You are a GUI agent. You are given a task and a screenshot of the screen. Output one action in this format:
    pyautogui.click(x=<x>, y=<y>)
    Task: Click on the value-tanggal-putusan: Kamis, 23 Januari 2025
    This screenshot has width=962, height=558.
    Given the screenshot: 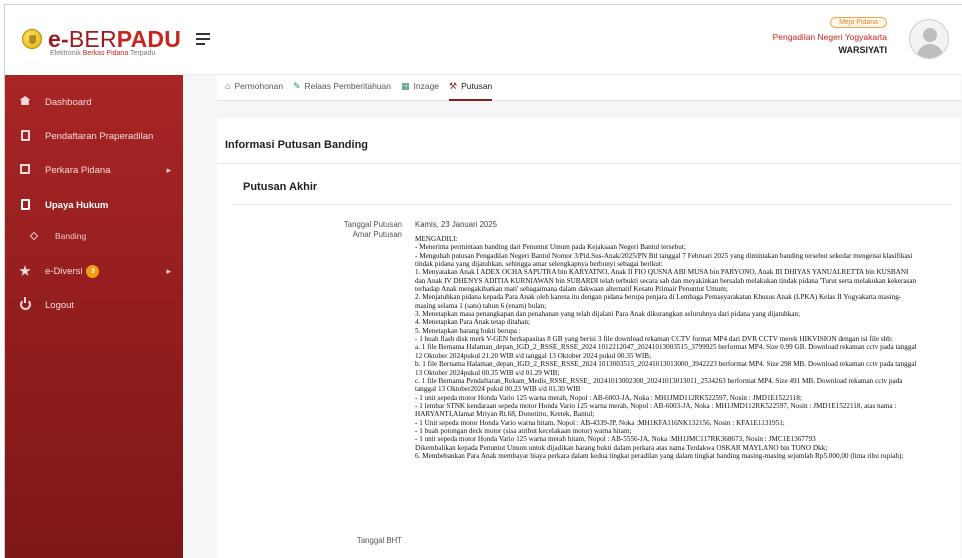 What is the action you would take?
    pyautogui.click(x=456, y=224)
    